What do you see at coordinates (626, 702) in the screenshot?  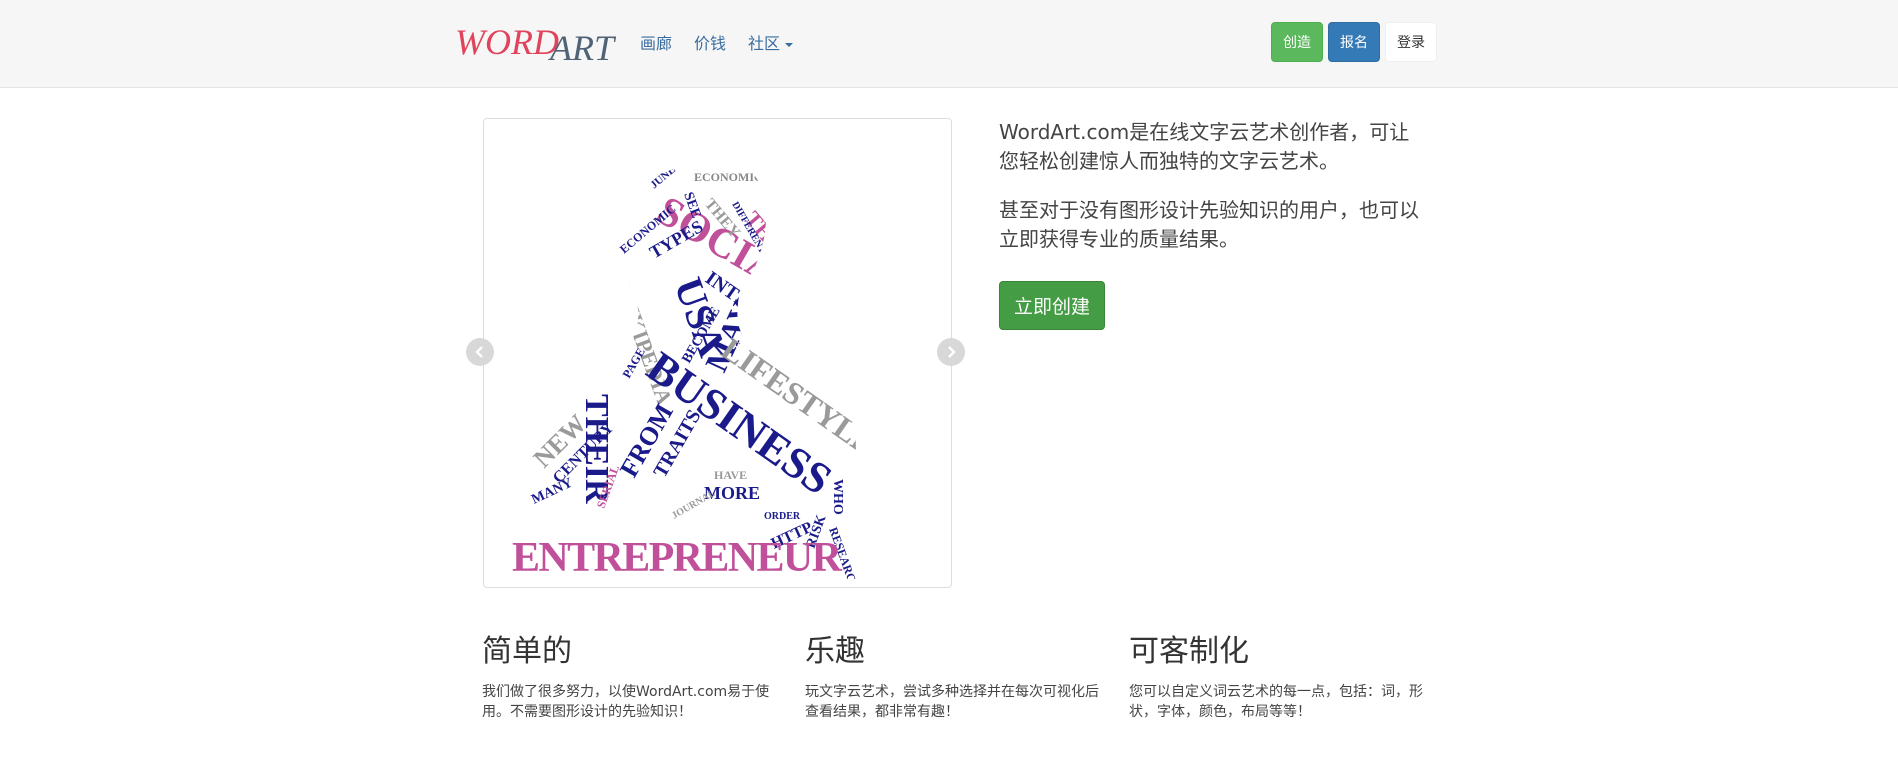 I see `feature-text: 我们做了很多努力，以使WordArt.com易于使用。不需要图形设计的先验知识！` at bounding box center [626, 702].